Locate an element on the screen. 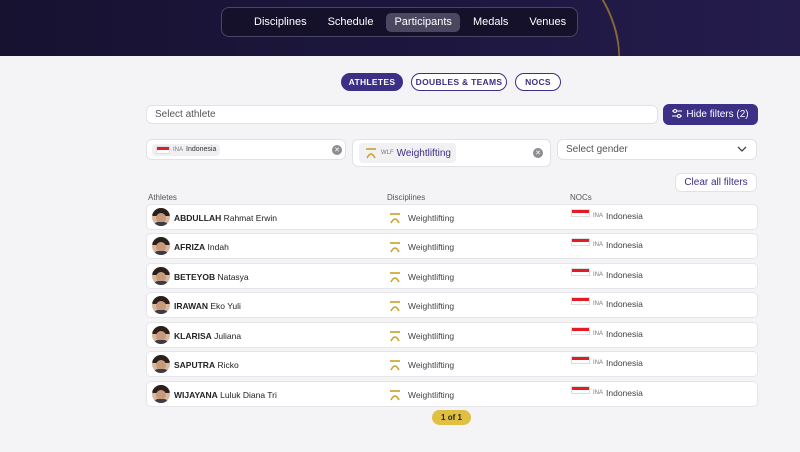 The image size is (800, 452). tab-nocs: NOCS is located at coordinates (538, 82).